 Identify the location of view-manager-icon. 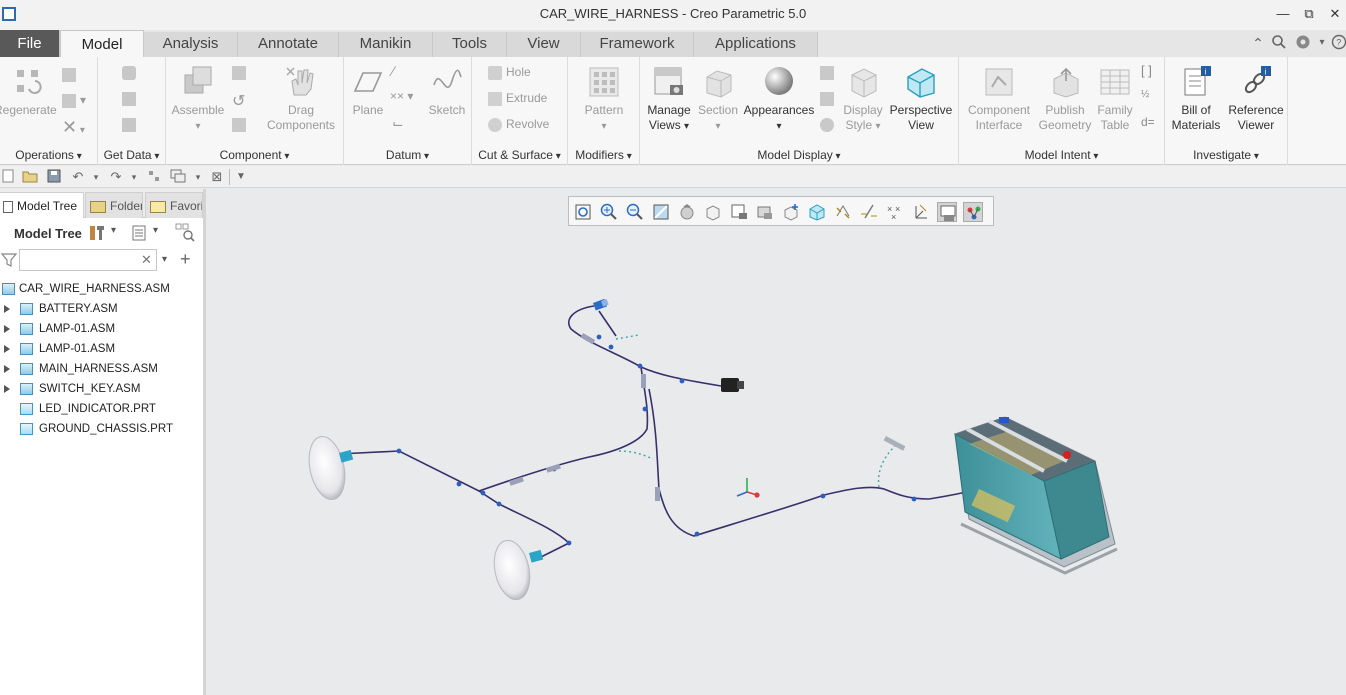
(739, 212).